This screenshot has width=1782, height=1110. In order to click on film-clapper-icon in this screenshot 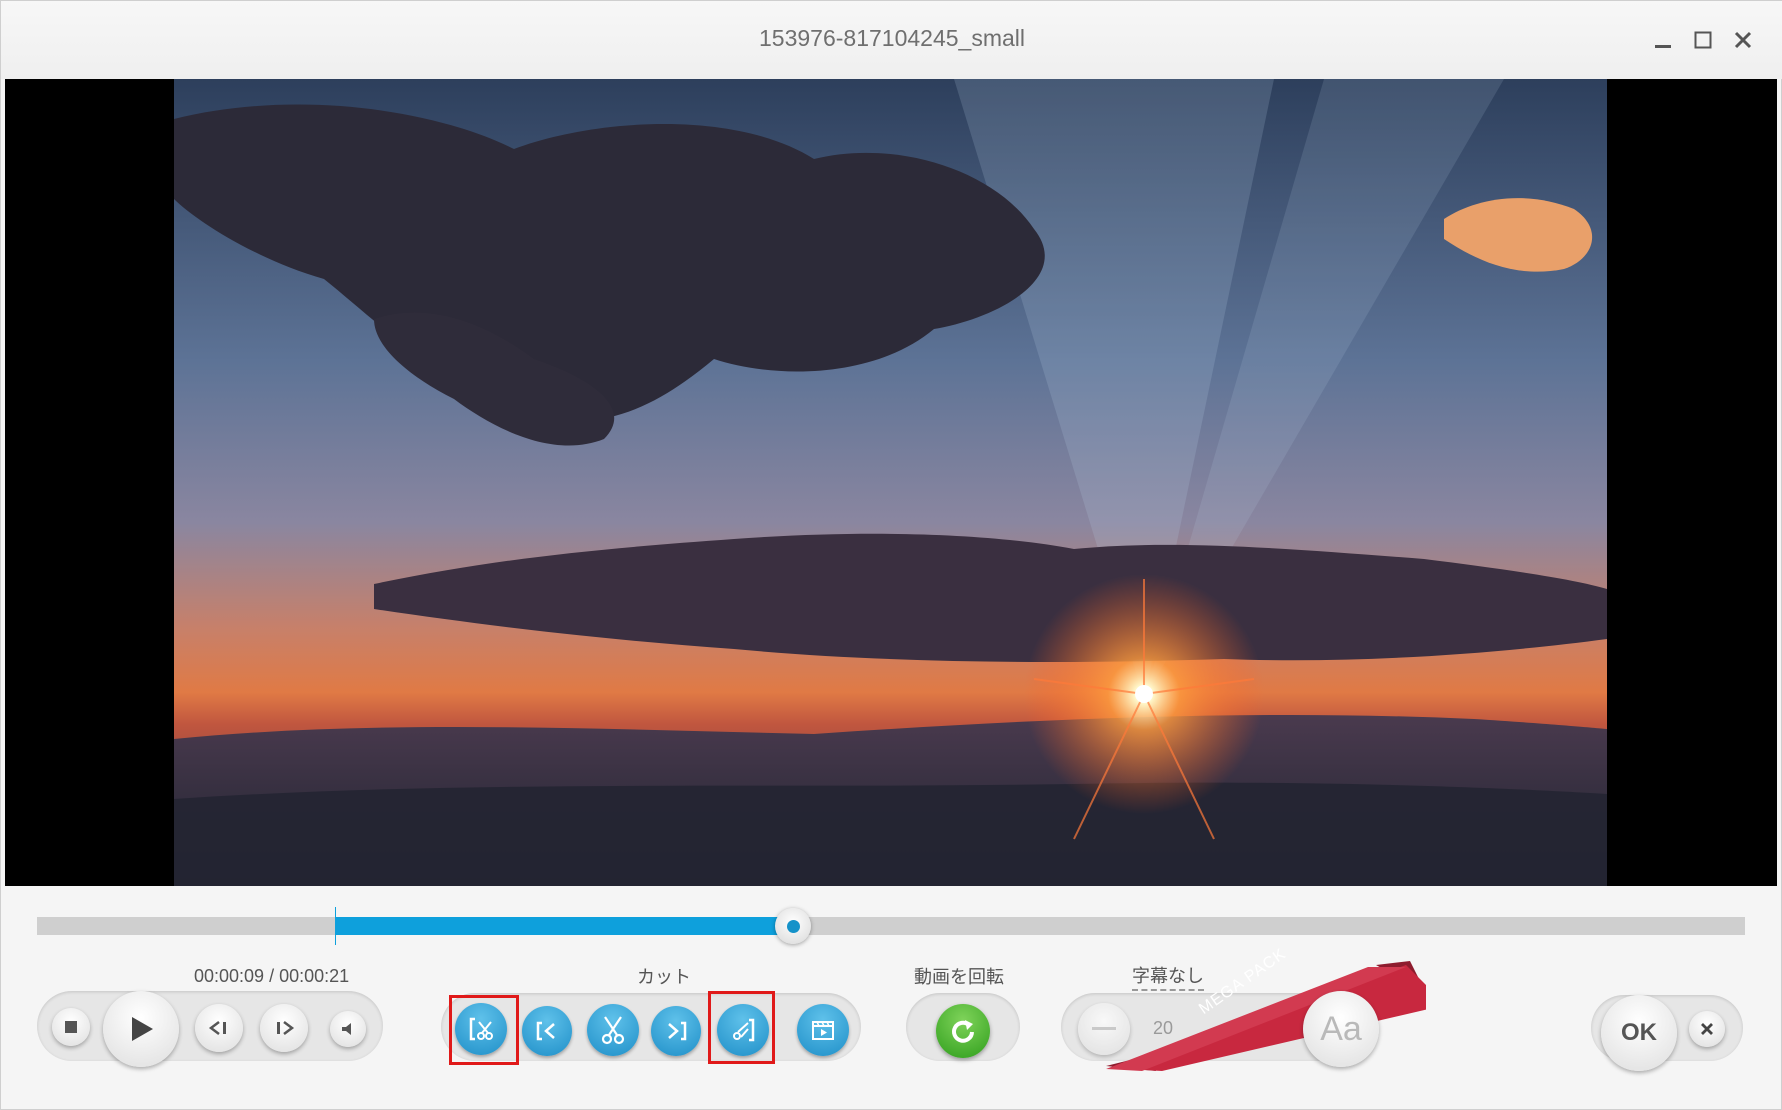, I will do `click(823, 1030)`.